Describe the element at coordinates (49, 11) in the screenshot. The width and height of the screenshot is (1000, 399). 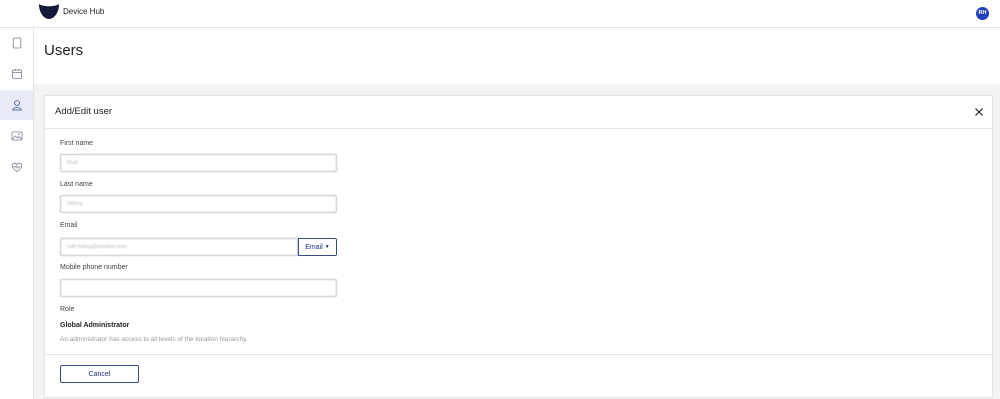
I see `device-hub-logo` at that location.